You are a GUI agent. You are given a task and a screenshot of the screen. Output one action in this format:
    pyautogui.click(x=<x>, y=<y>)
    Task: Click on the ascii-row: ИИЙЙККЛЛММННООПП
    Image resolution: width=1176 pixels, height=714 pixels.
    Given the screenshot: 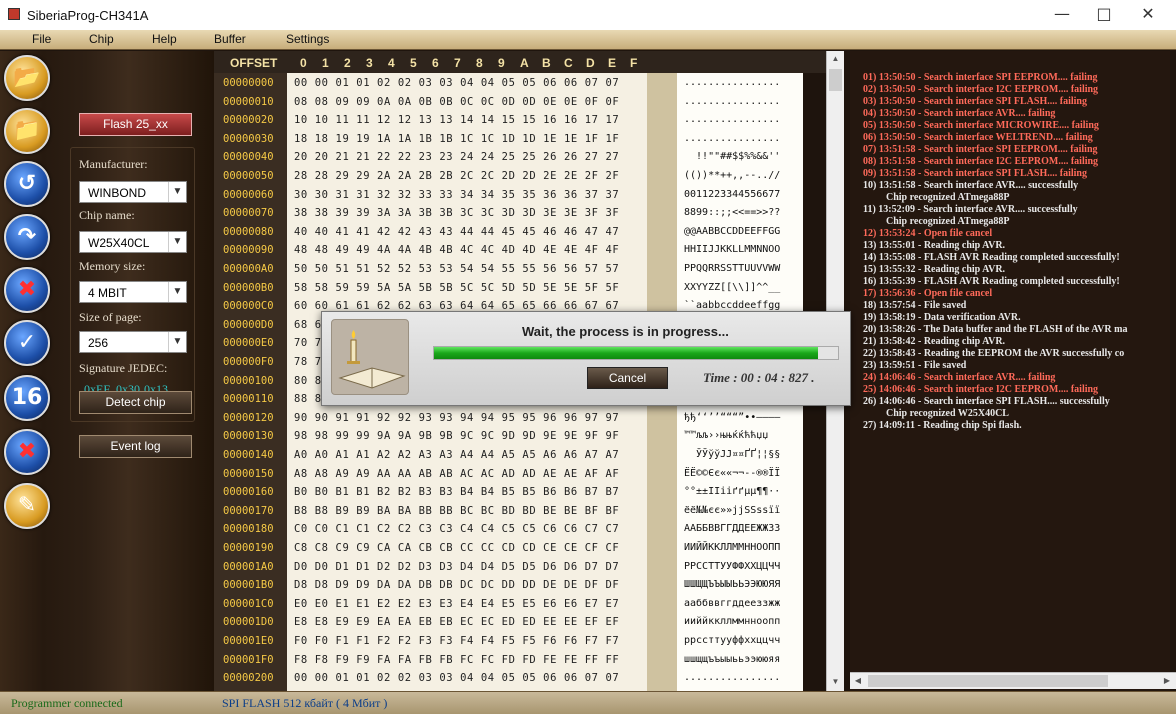 What is the action you would take?
    pyautogui.click(x=732, y=551)
    